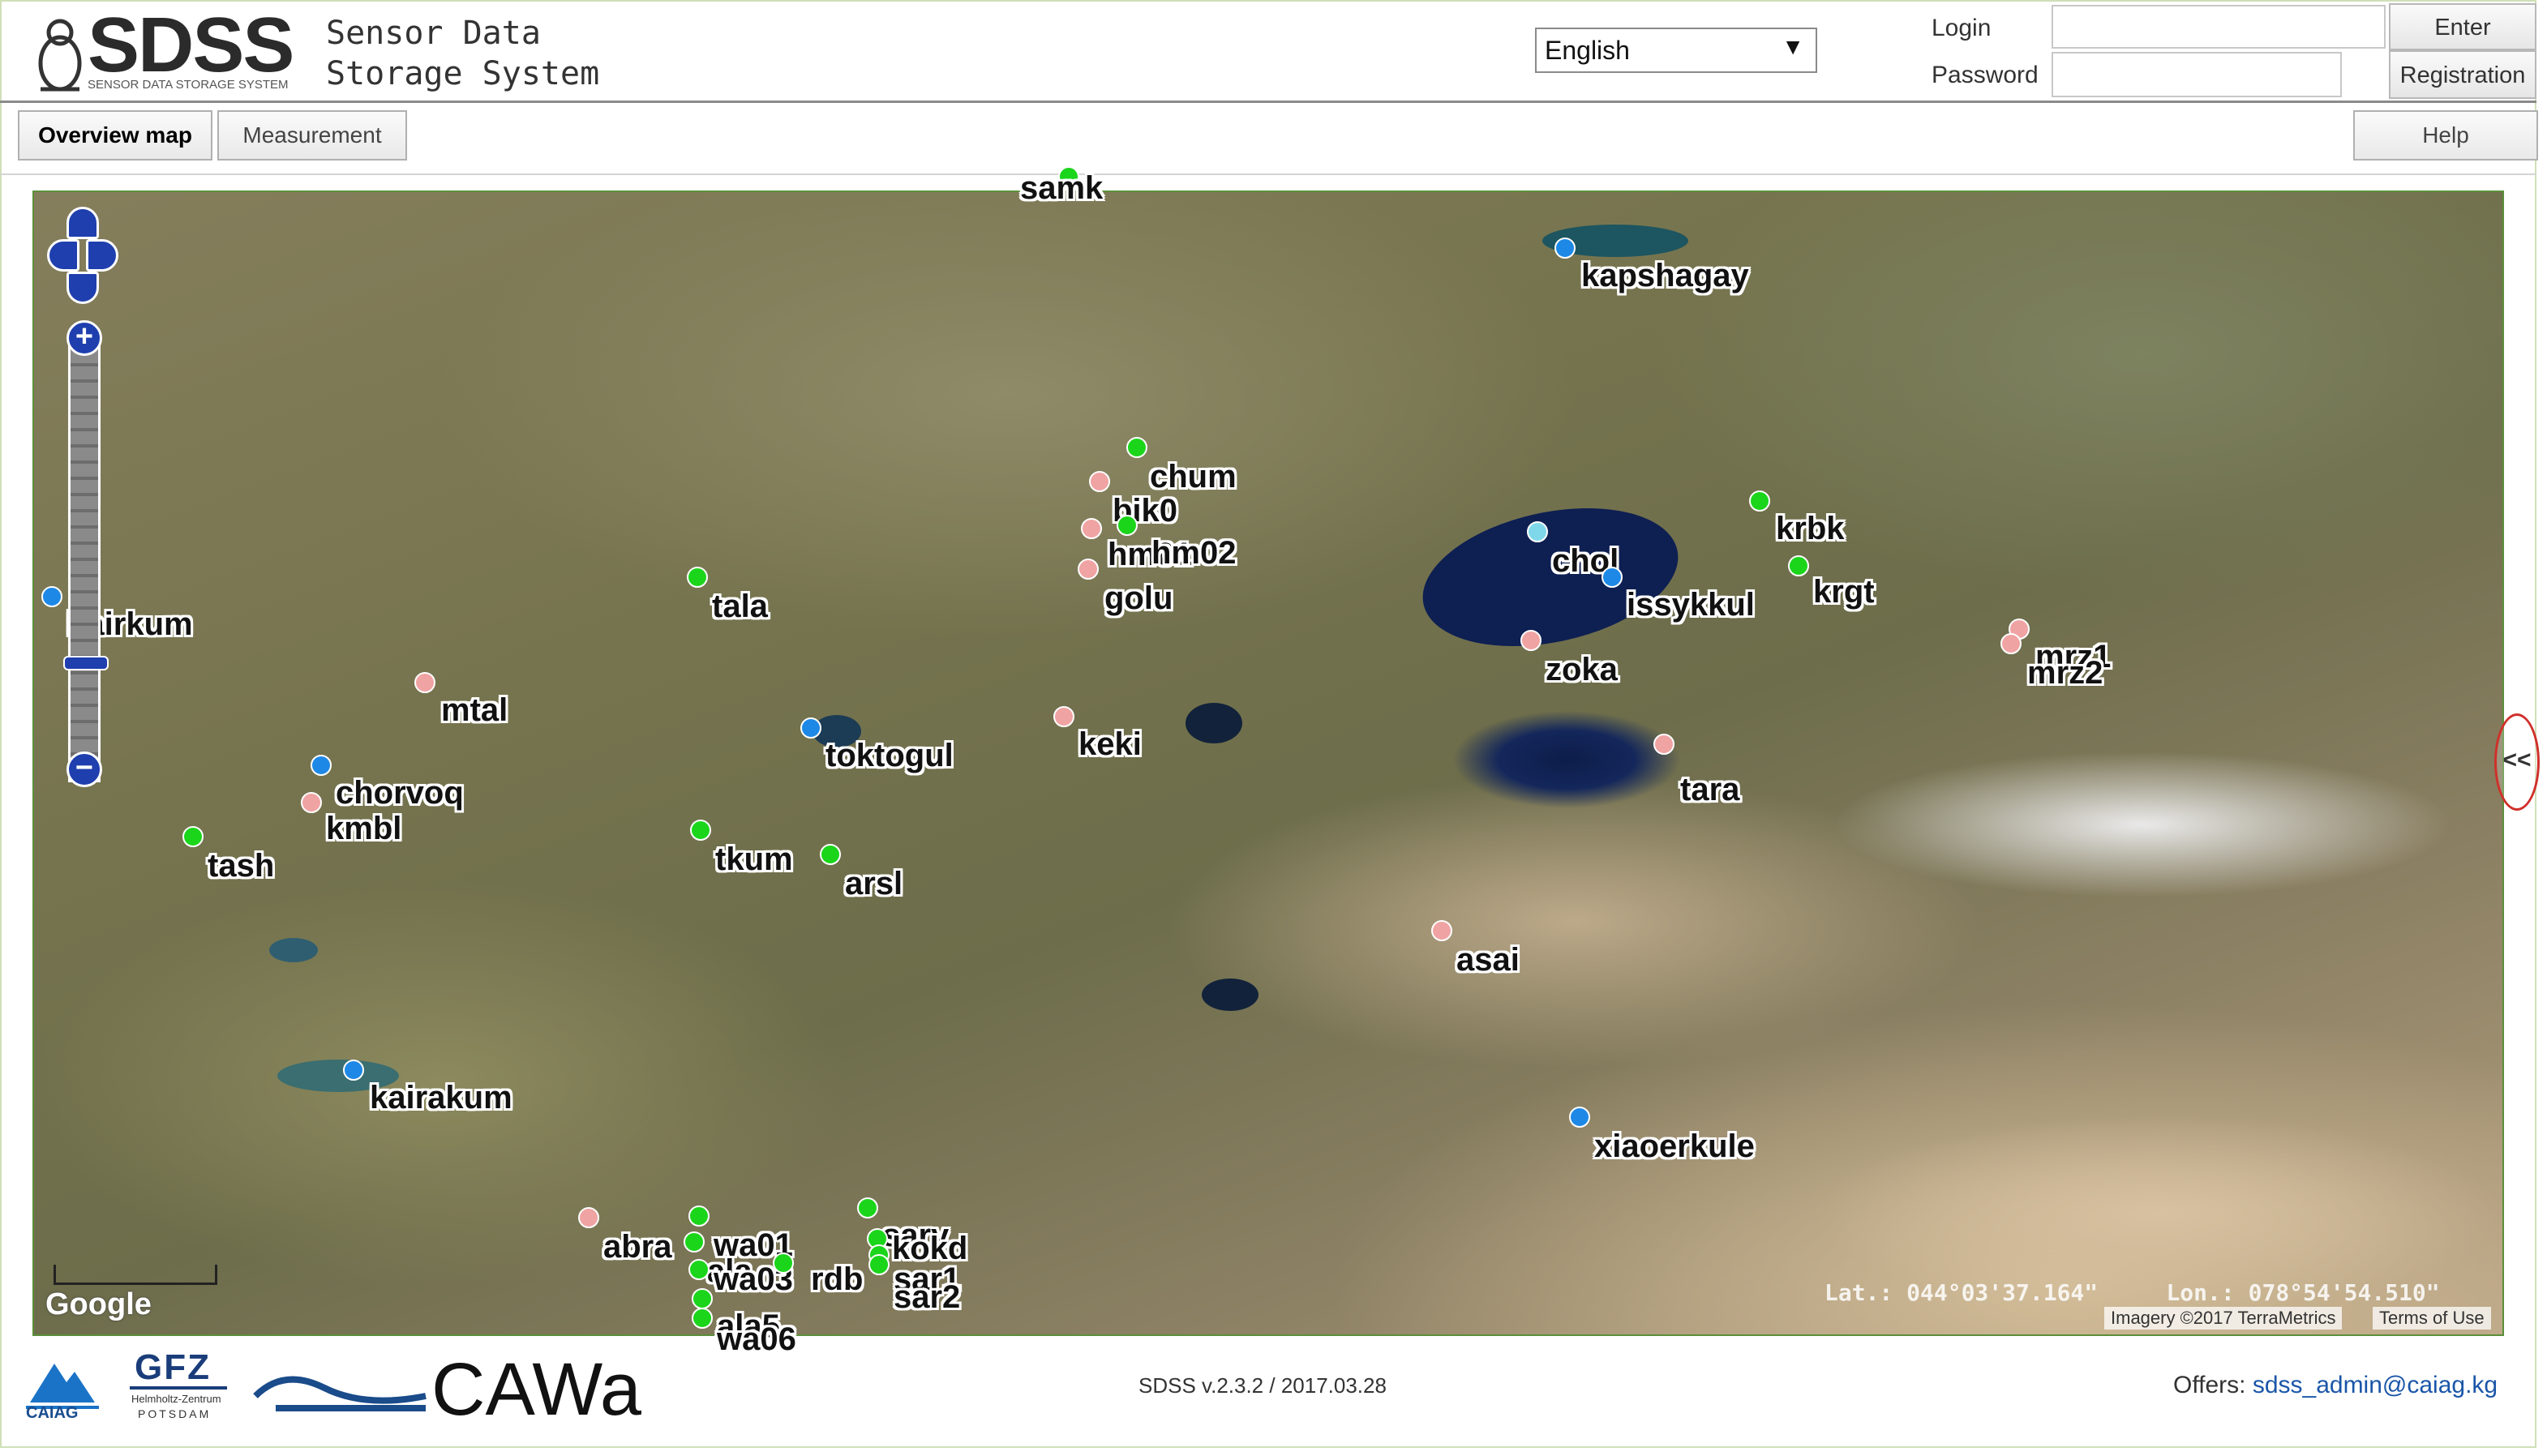 The width and height of the screenshot is (2547, 1456). Describe the element at coordinates (1442, 931) in the screenshot. I see `station-marker-asai` at that location.